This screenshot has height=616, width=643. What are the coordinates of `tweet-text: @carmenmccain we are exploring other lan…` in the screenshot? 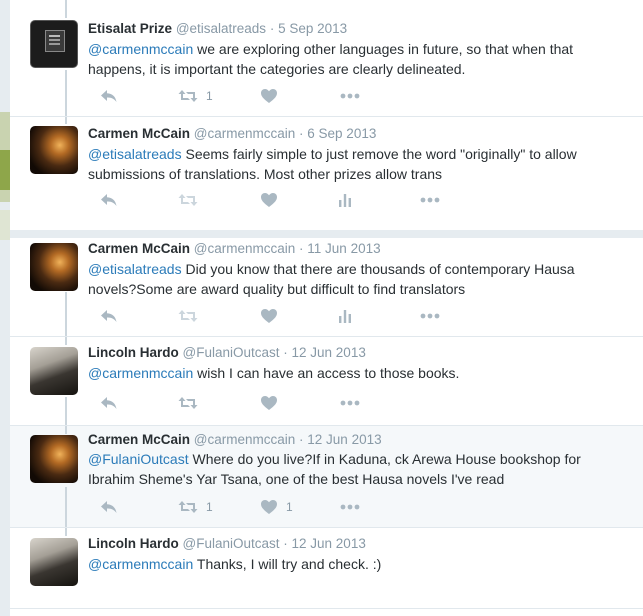 It's located at (353, 59).